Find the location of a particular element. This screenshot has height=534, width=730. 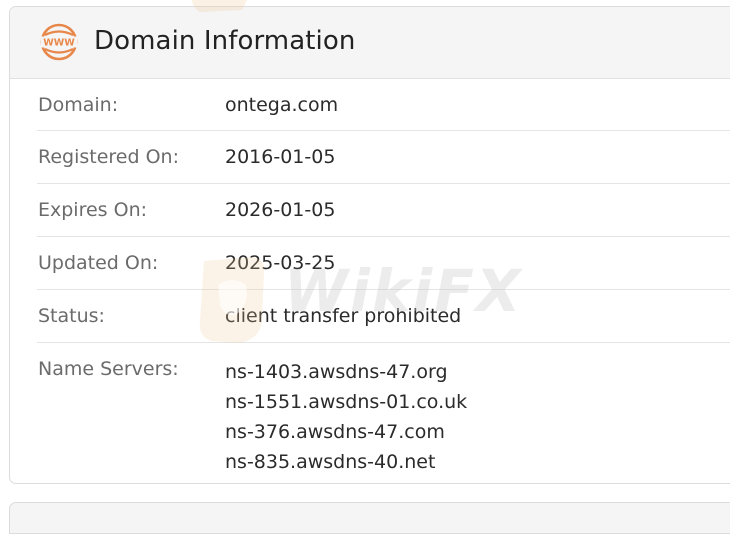

www-icon-text: WWW is located at coordinates (59, 43).